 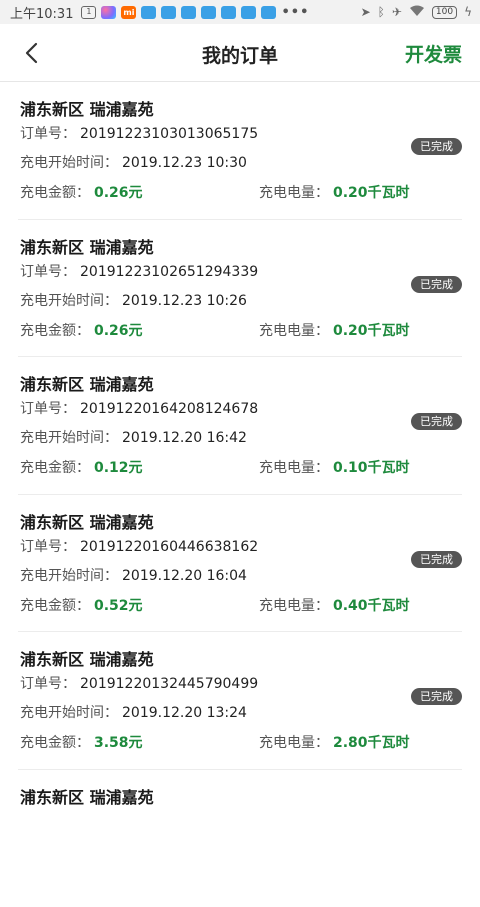 I want to click on energy-value: 2.80千瓦时, so click(x=371, y=743).